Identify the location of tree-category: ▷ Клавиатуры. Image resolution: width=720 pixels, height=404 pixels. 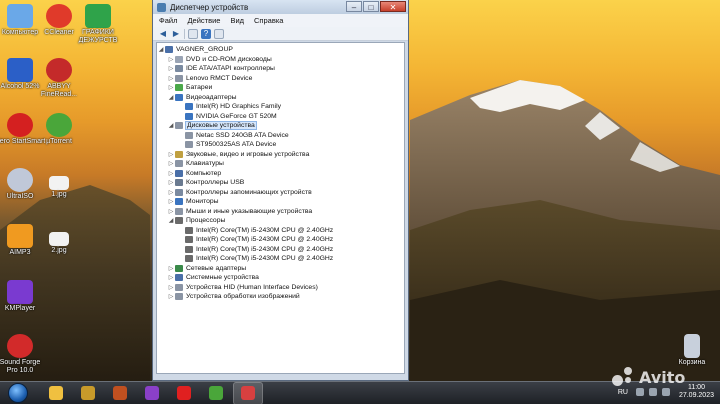
(280, 164).